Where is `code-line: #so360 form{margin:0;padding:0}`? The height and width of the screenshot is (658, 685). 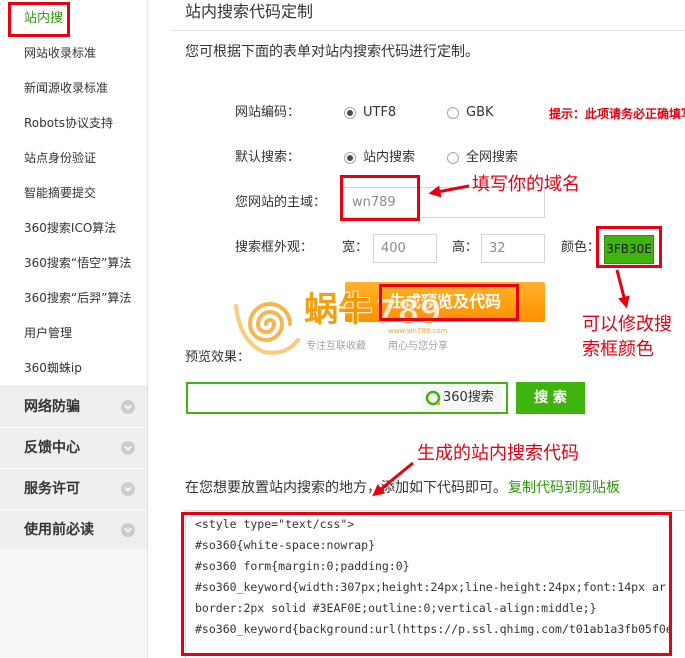
code-line: #so360 form{margin:0;padding:0} is located at coordinates (302, 566).